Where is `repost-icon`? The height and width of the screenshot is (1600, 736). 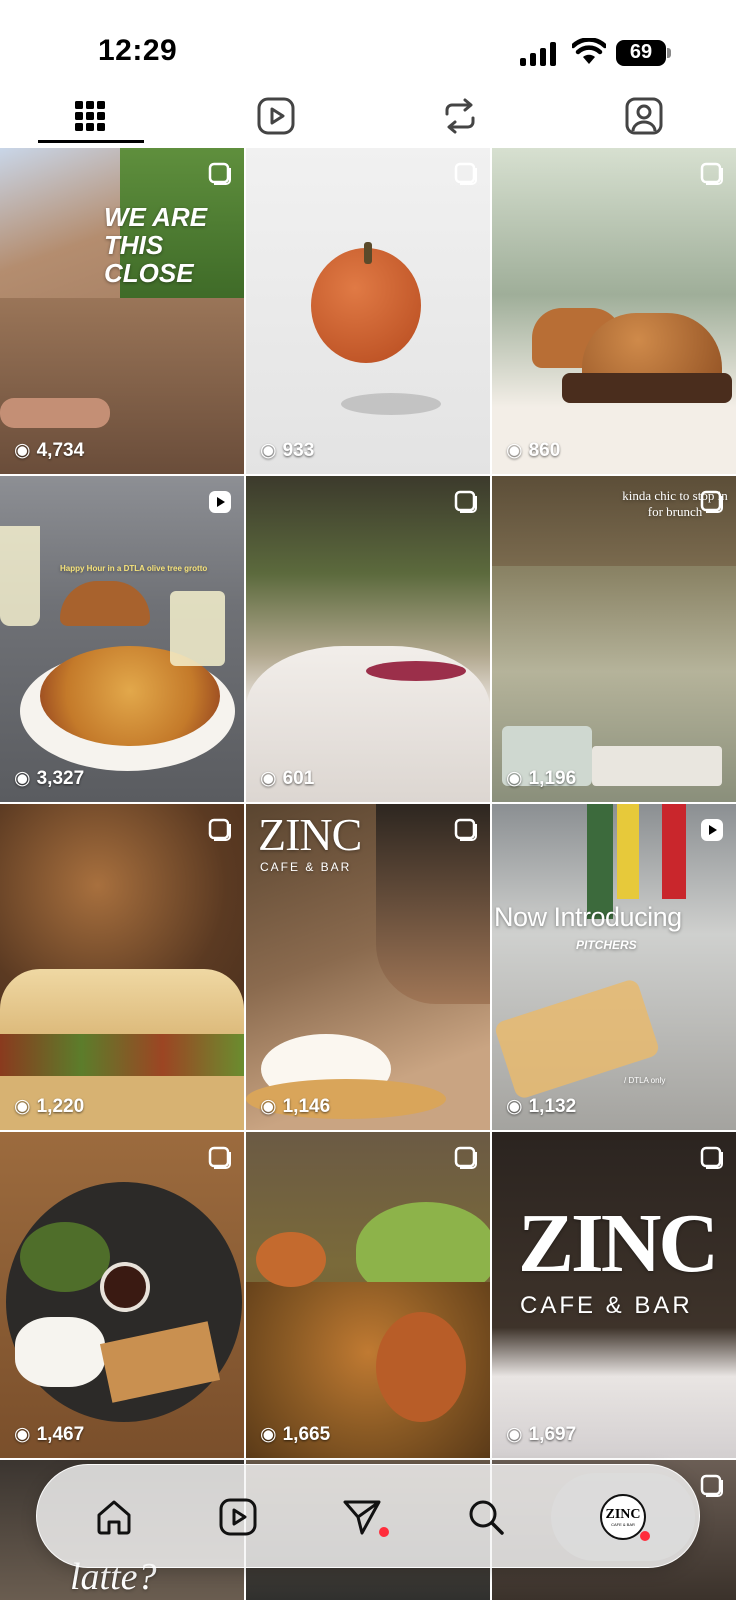
repost-icon is located at coordinates (460, 116).